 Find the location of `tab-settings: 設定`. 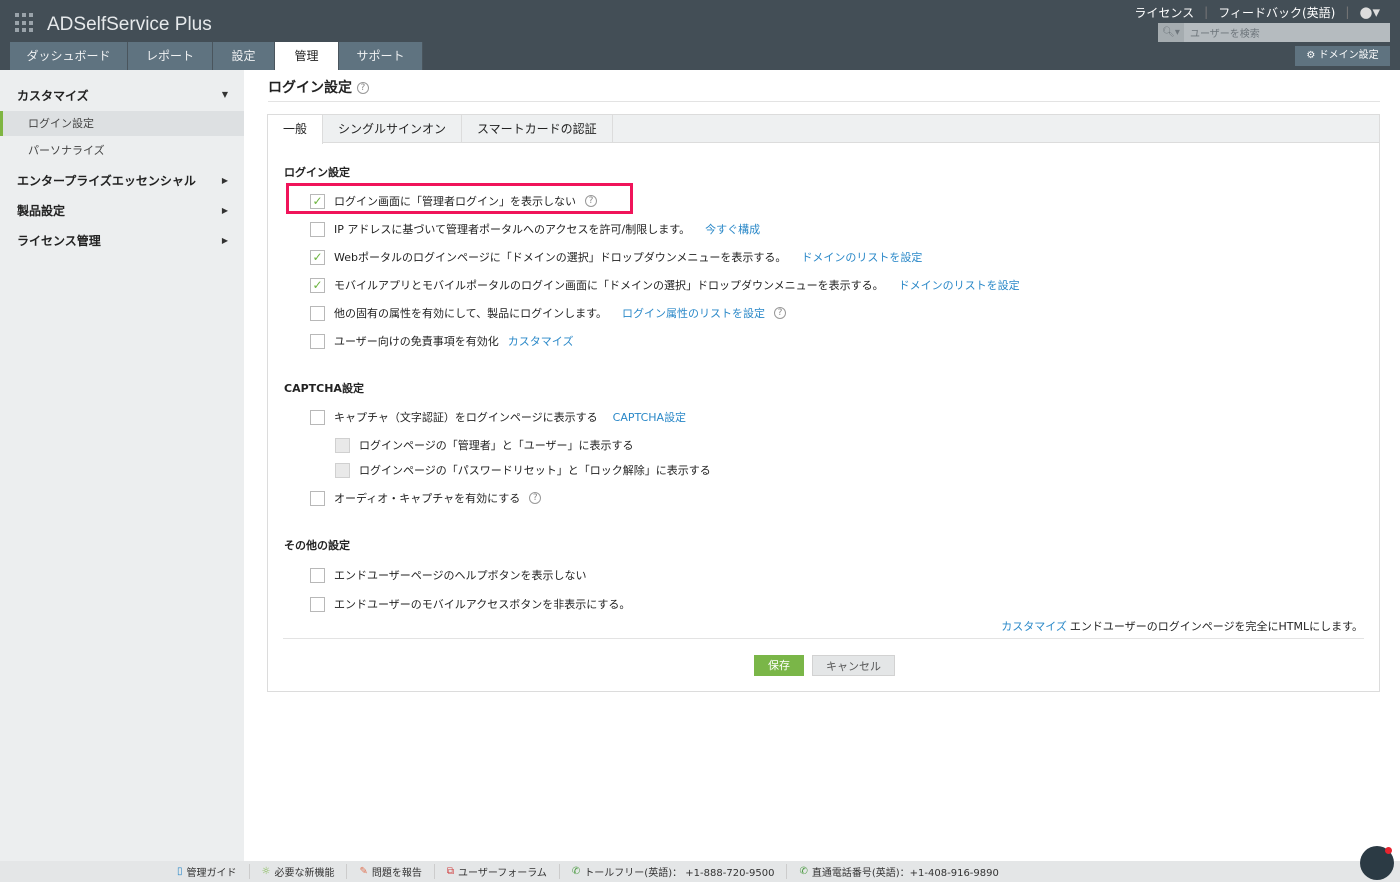

tab-settings: 設定 is located at coordinates (244, 56).